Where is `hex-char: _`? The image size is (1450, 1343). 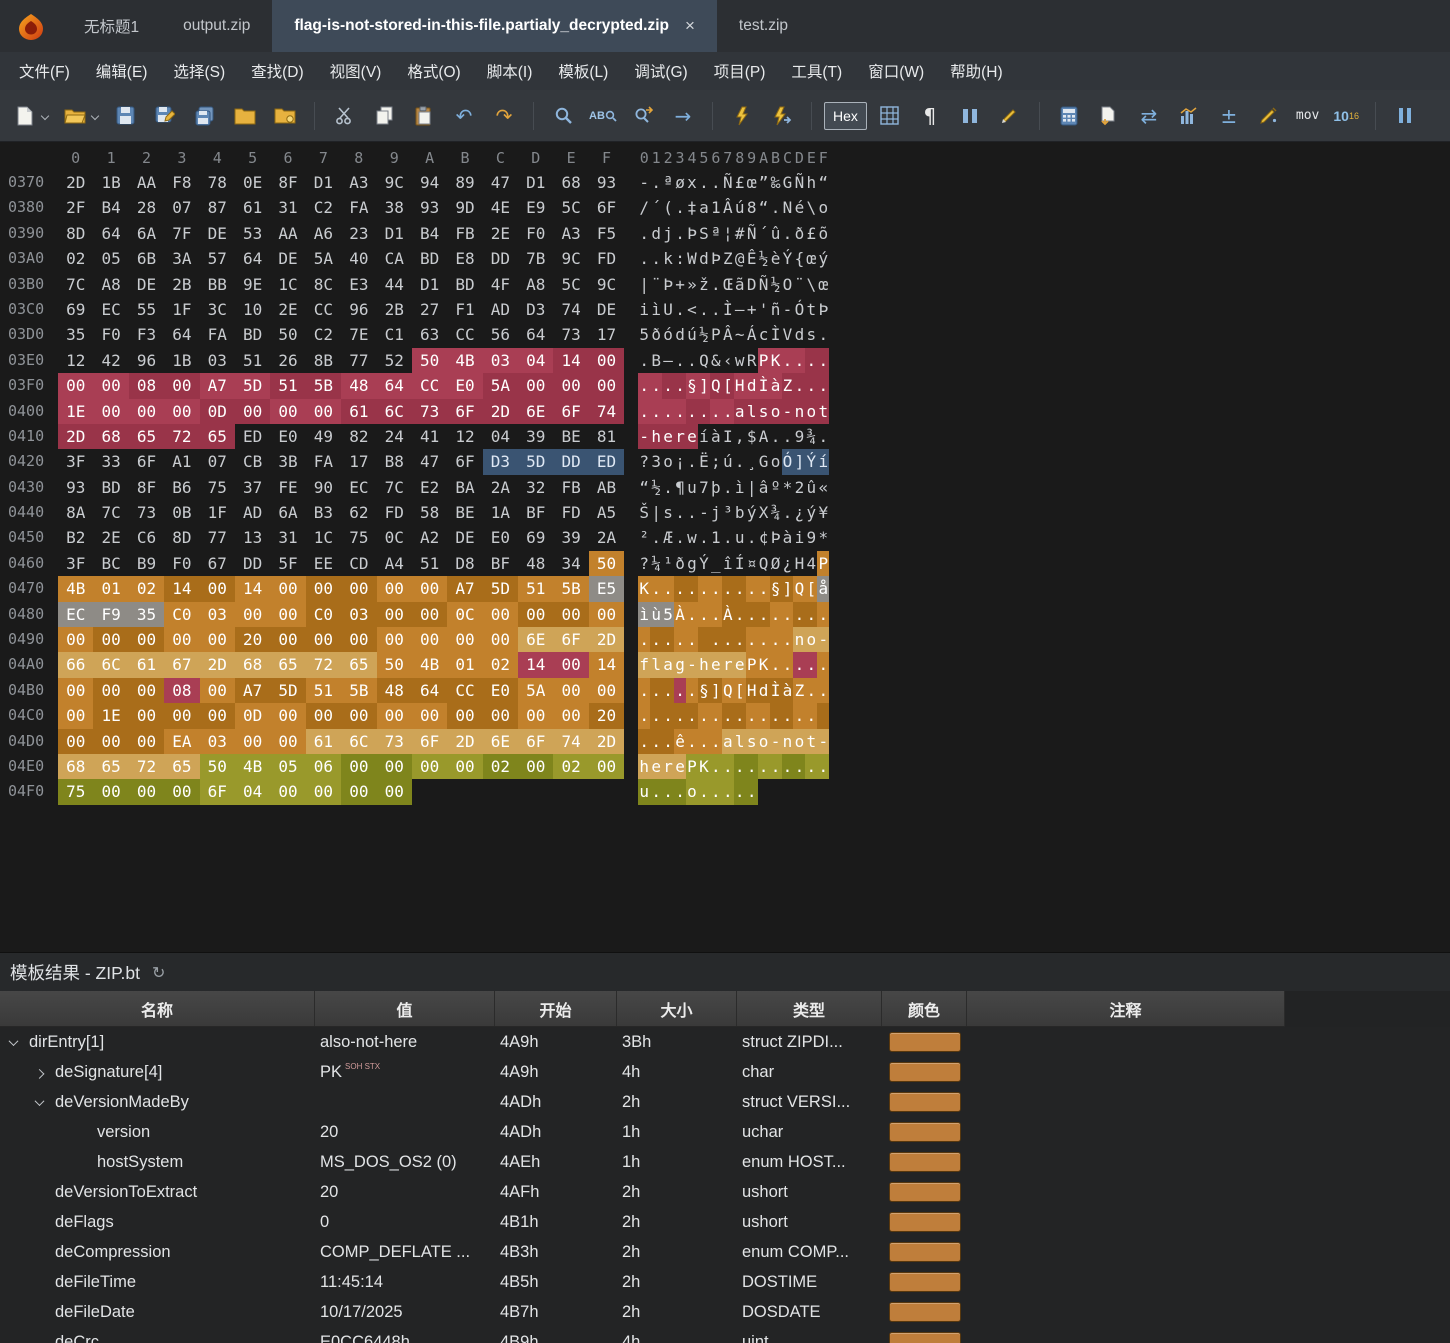
hex-char: _ is located at coordinates (716, 563).